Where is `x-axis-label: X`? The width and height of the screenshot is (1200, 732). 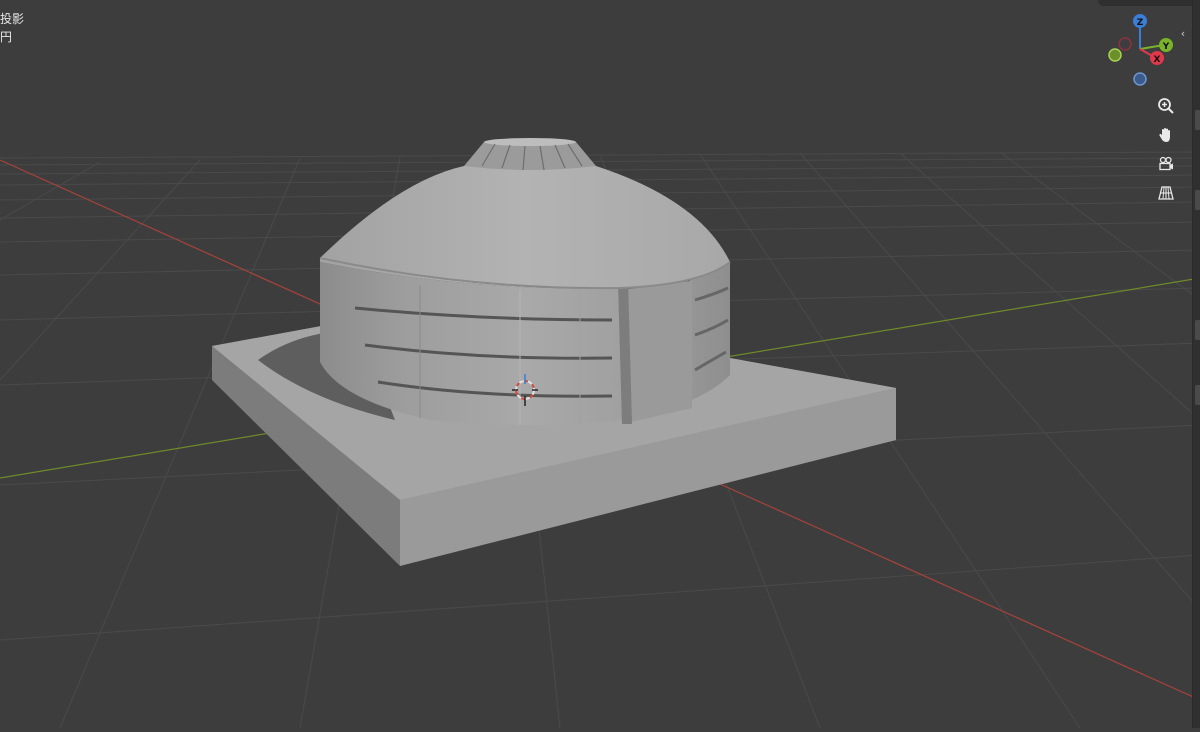 x-axis-label: X is located at coordinates (1157, 60).